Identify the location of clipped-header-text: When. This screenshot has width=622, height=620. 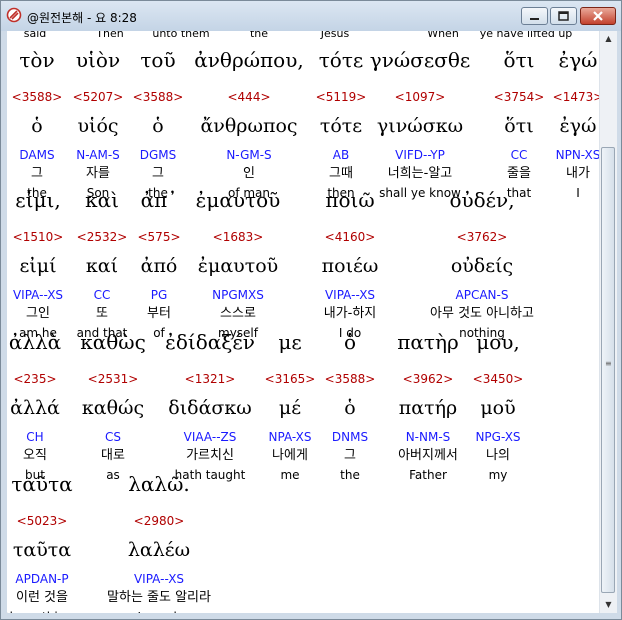
(443, 35).